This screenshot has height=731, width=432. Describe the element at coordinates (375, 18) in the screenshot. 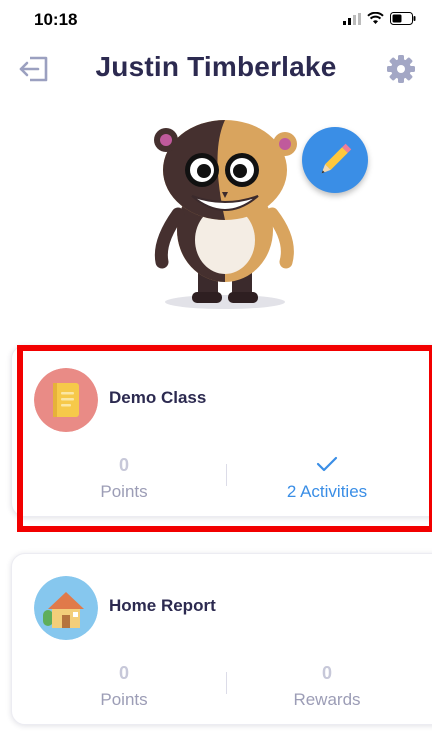

I see `wifi-icon` at that location.